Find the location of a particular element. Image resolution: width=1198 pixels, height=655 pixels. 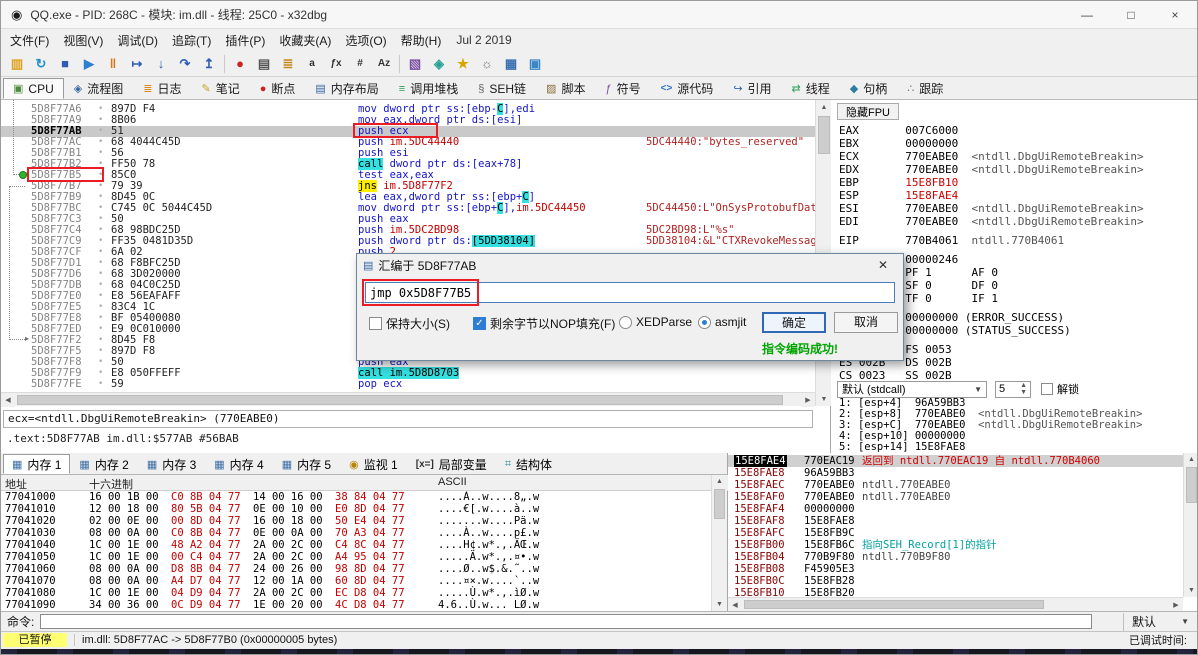

menu-item-6: 选项(O) is located at coordinates (365, 40).